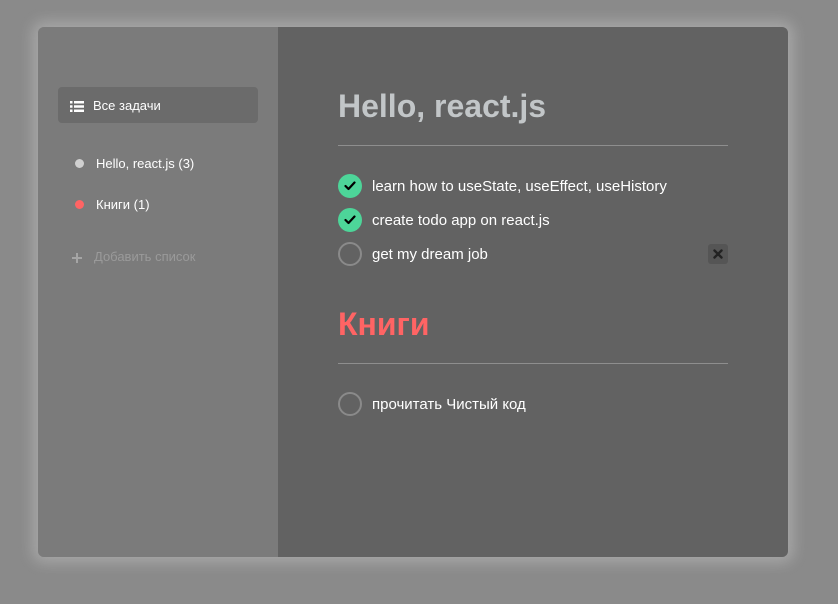 The image size is (838, 604). I want to click on sidebar-item-label: Hello, react.js (3), so click(145, 163).